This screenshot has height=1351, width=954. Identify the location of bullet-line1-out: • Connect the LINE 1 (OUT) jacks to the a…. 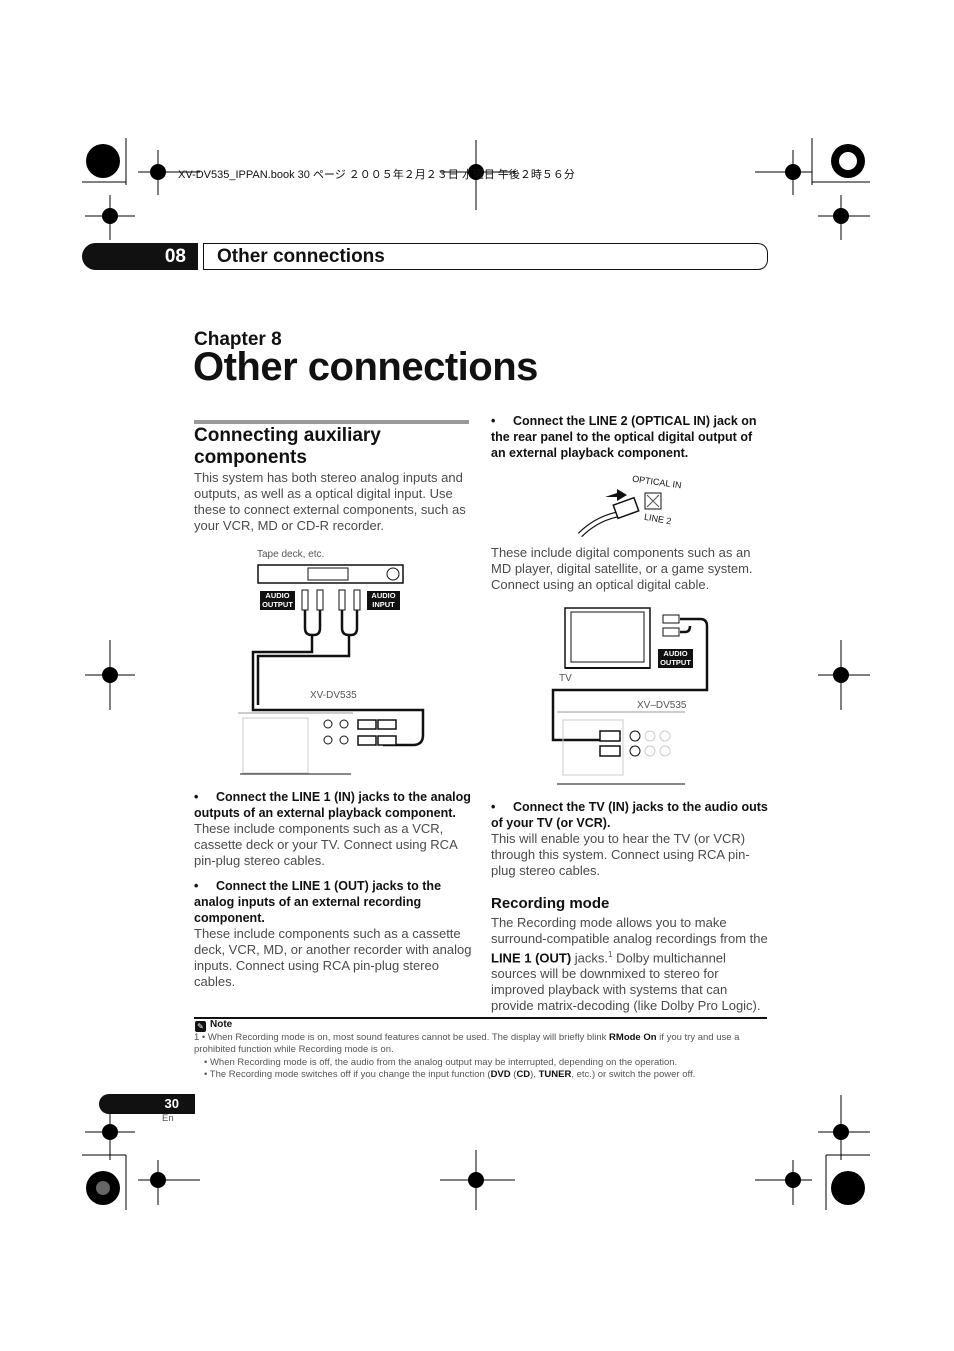
(333, 934).